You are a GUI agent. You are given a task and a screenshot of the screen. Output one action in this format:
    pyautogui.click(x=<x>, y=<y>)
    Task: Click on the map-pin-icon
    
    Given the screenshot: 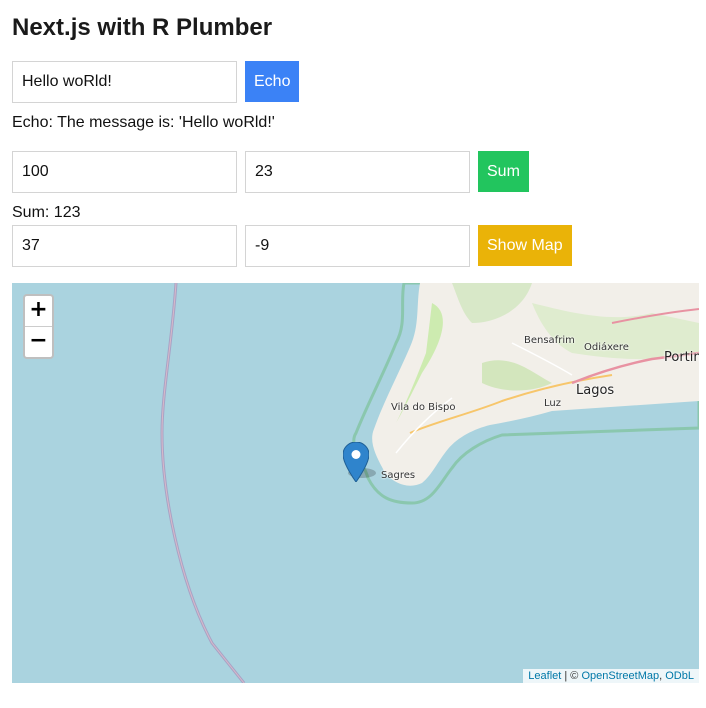 What is the action you would take?
    pyautogui.click(x=356, y=462)
    